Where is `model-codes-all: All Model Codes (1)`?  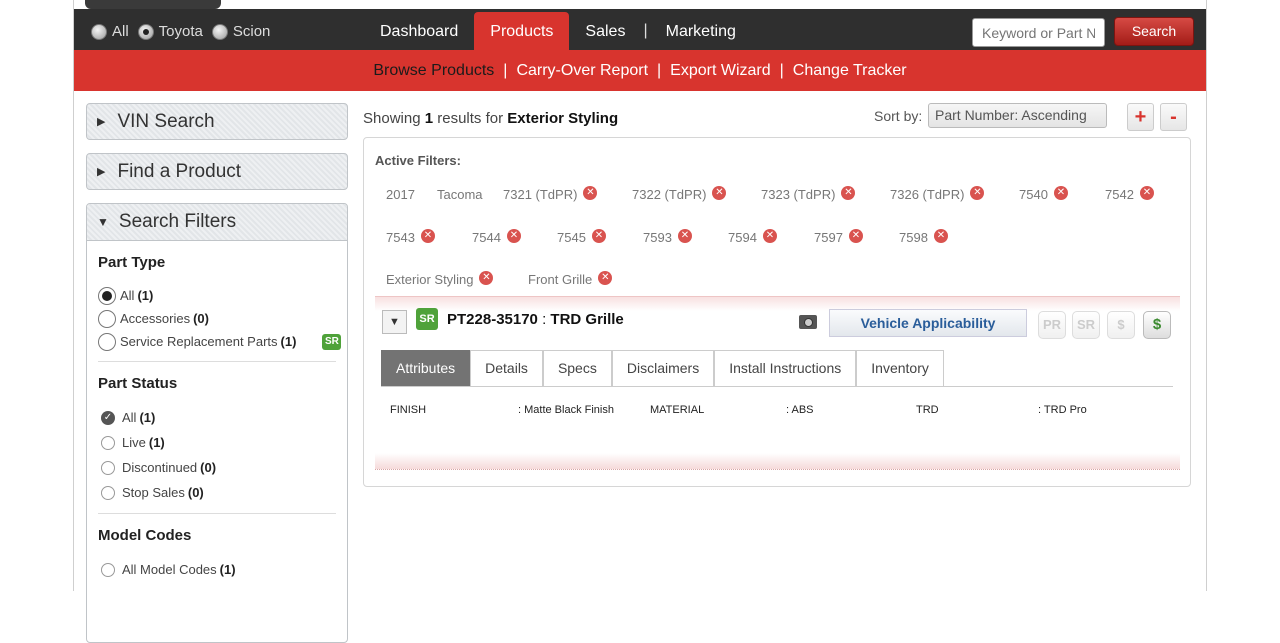
model-codes-all: All Model Codes (1) is located at coordinates (217, 569).